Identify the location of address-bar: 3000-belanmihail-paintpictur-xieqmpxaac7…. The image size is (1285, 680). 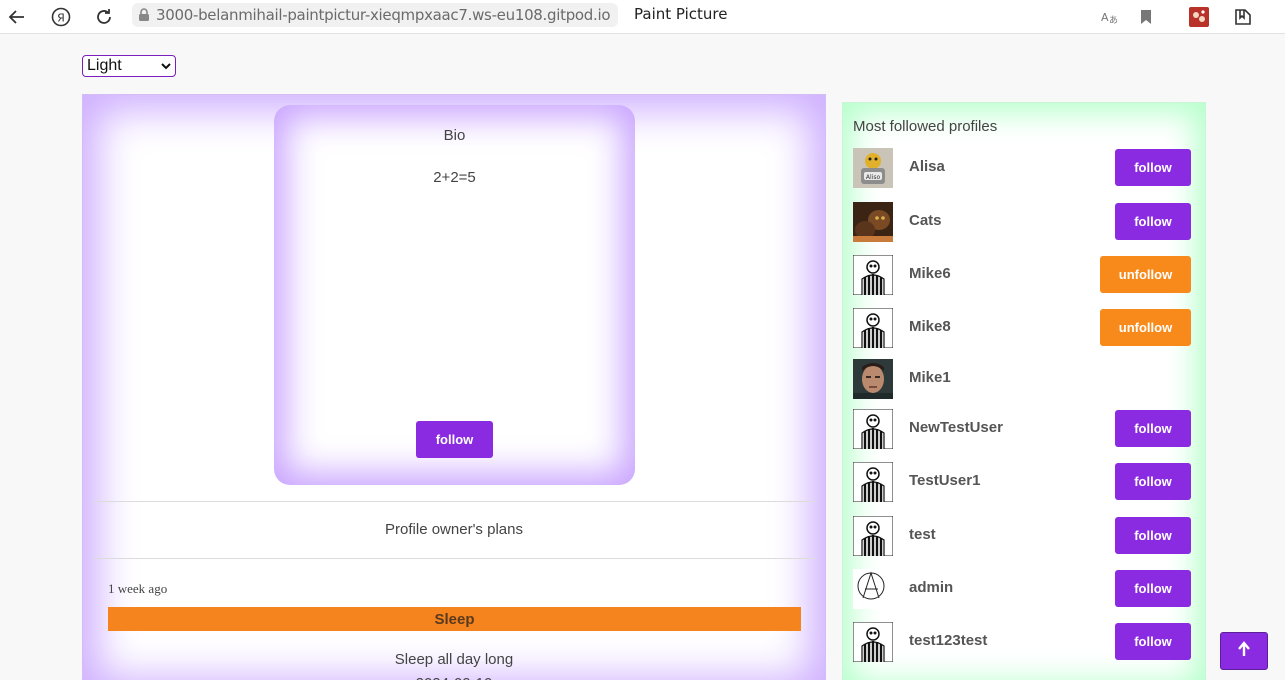
(375, 15).